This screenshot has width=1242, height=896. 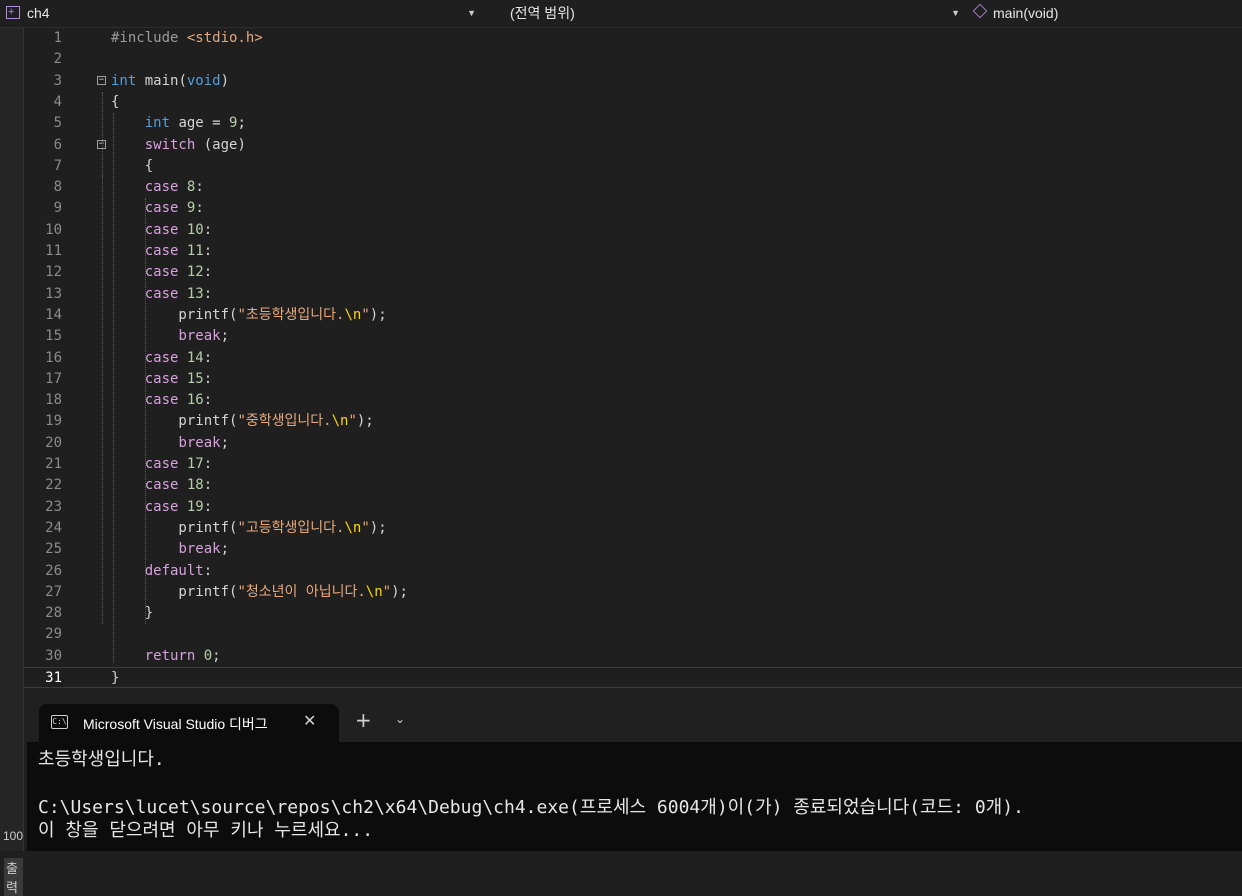 I want to click on code-line: 21 case 17:, so click(x=633, y=464).